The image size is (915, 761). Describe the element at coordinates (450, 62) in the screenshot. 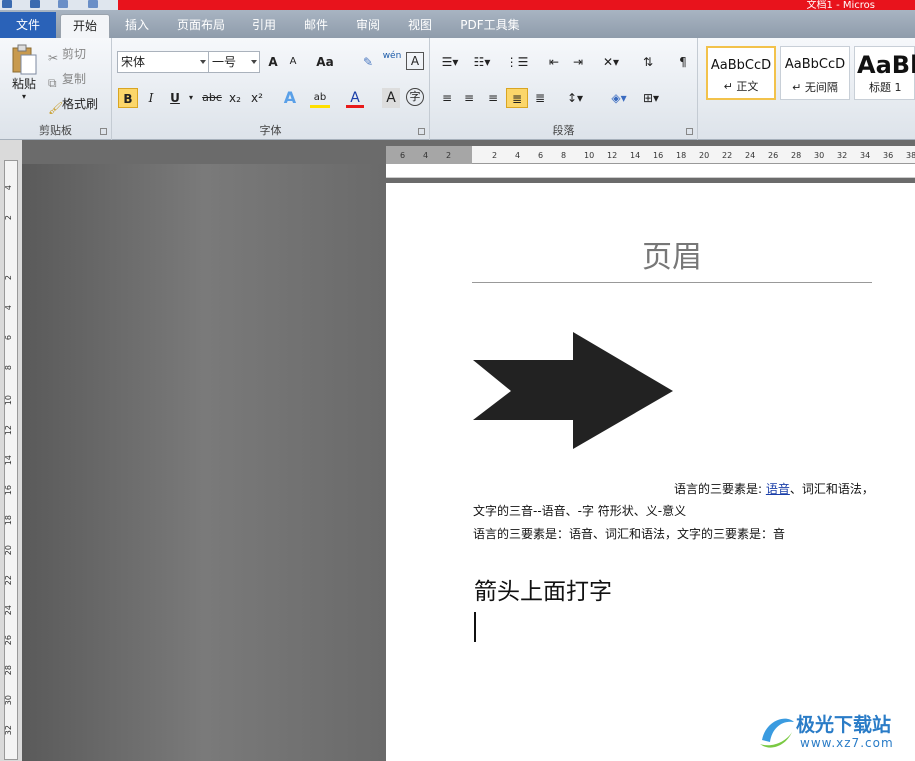

I see `bullets-icon: ☰▾` at that location.